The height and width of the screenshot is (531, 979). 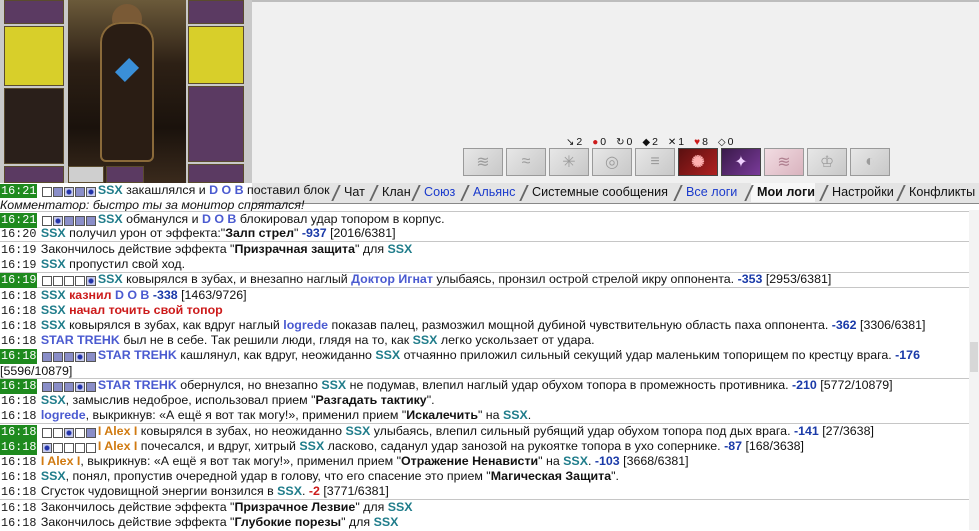 What do you see at coordinates (806, 431) in the screenshot?
I see `damage-value: -141` at bounding box center [806, 431].